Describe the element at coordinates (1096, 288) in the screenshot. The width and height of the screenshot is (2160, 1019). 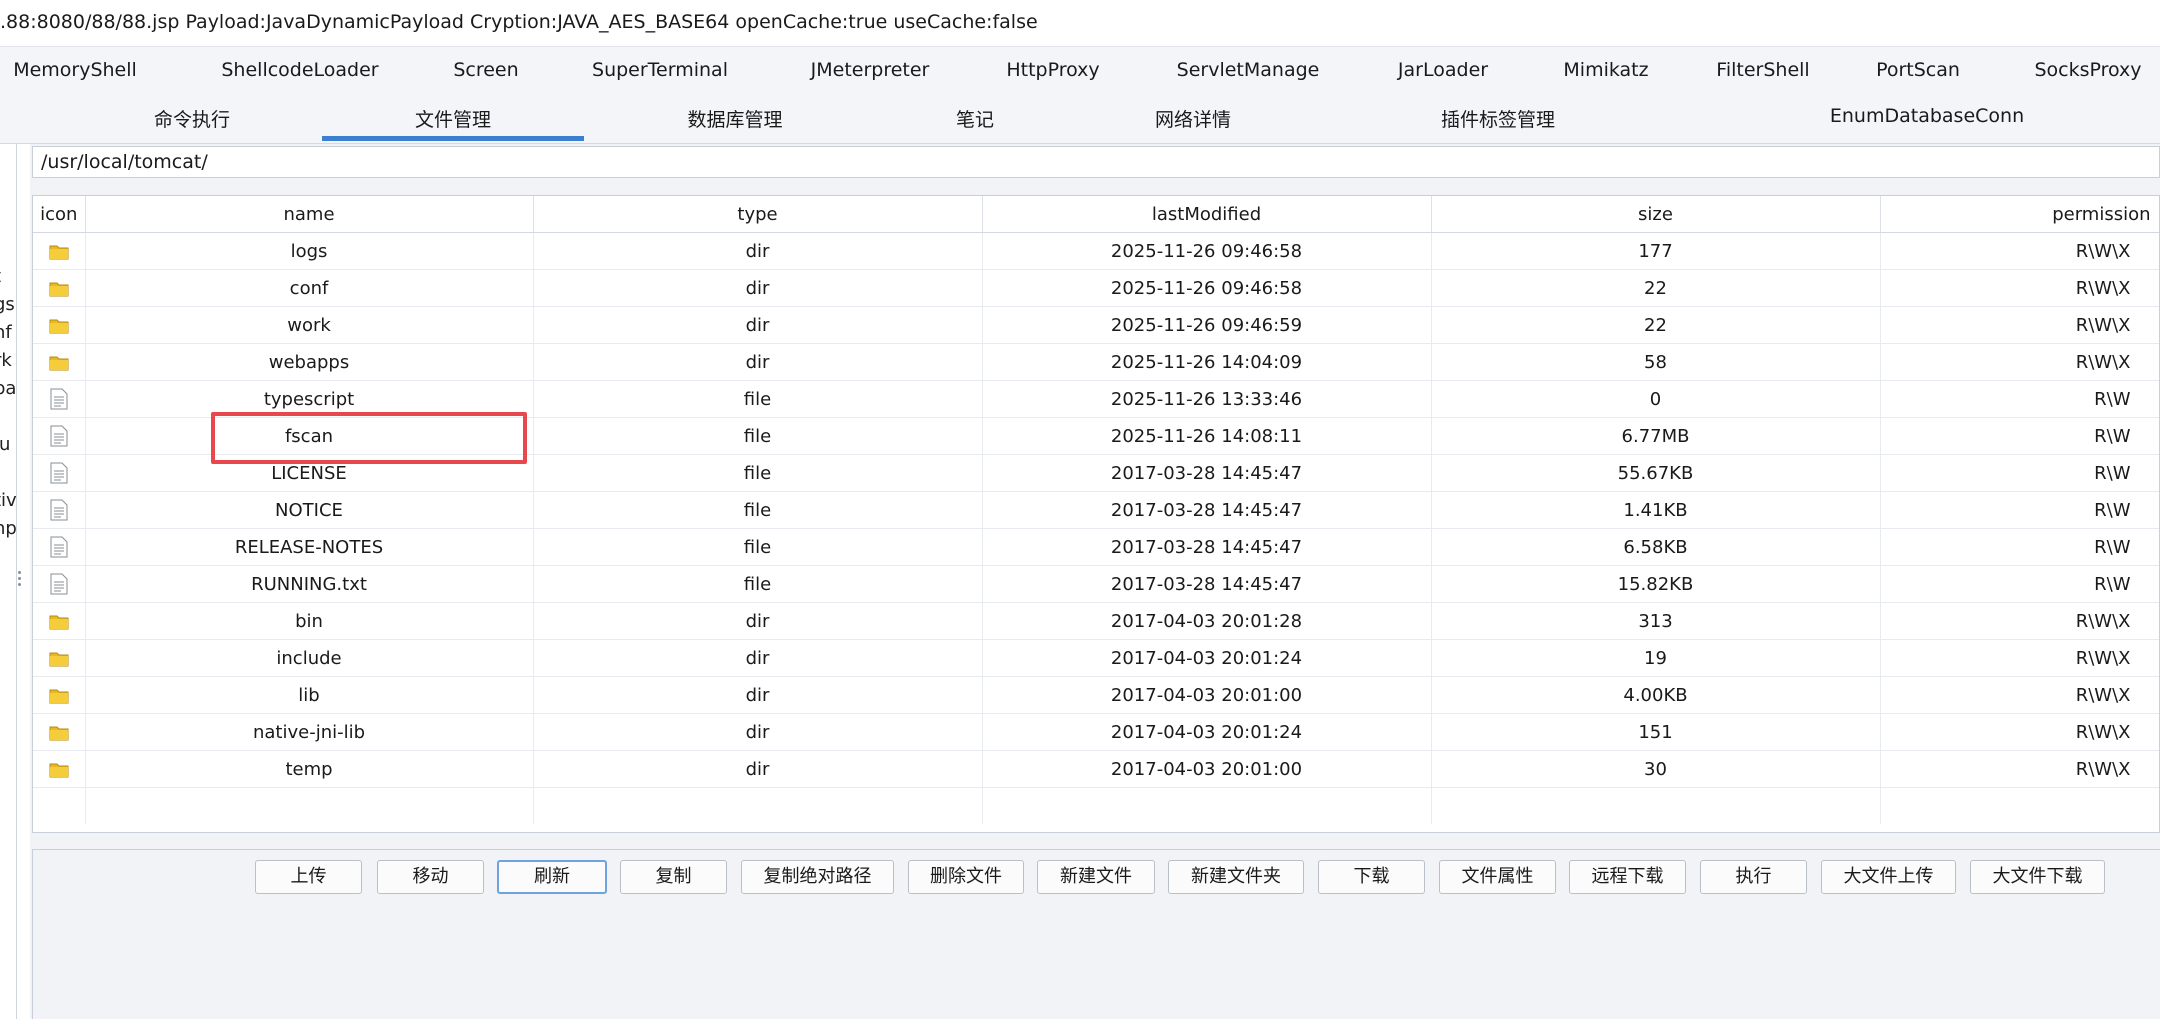
I see `table-row: conf dir 2025-11-26 09:46:58 22 R\W\X` at that location.